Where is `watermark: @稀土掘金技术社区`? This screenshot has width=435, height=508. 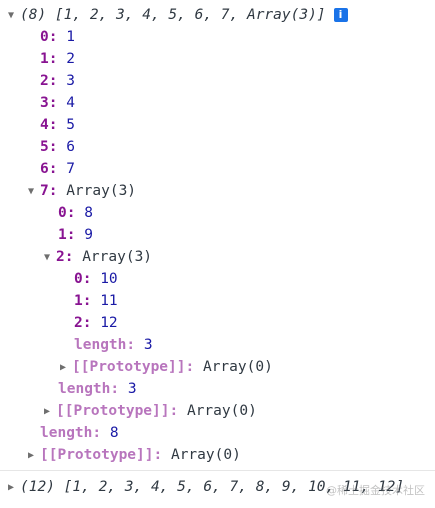 watermark: @稀土掘金技术社区 is located at coordinates (375, 490).